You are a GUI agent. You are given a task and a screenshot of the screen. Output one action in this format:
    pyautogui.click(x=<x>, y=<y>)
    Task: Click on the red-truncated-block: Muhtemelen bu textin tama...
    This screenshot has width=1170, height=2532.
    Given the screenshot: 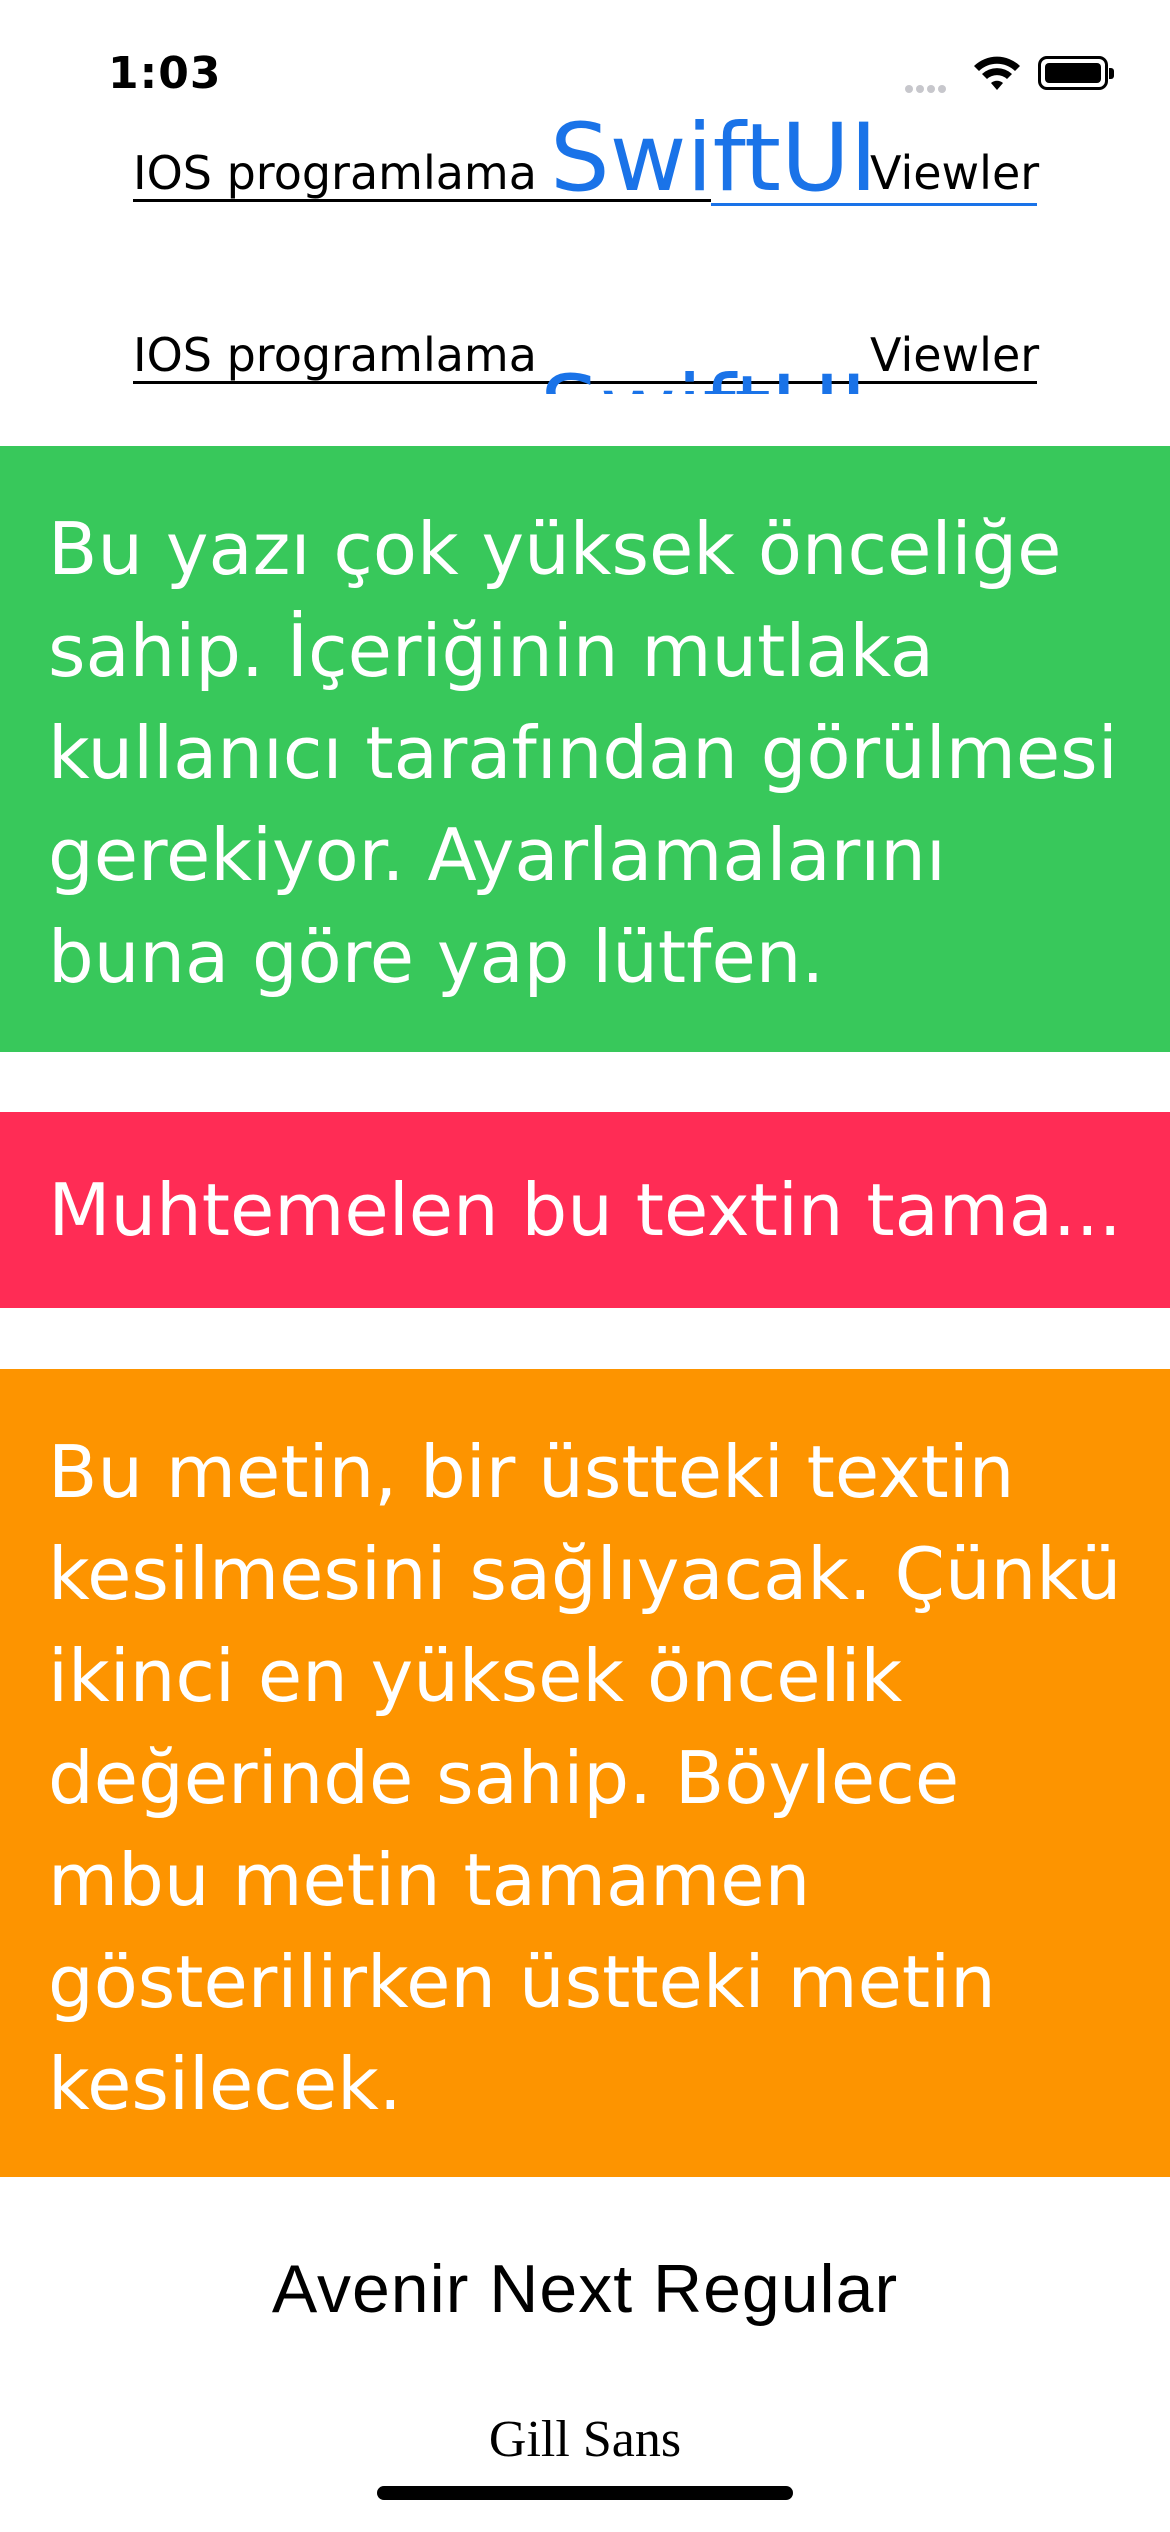 What is the action you would take?
    pyautogui.click(x=585, y=1210)
    